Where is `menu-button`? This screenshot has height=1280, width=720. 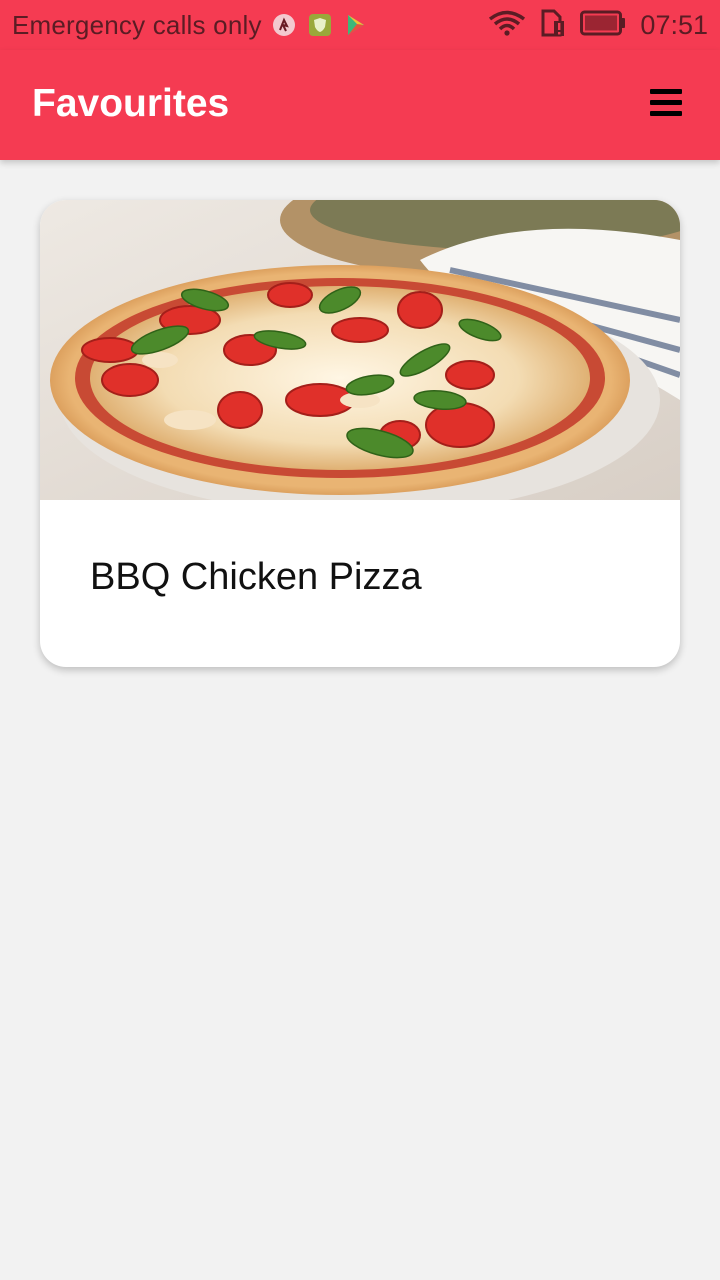
menu-button is located at coordinates (666, 103).